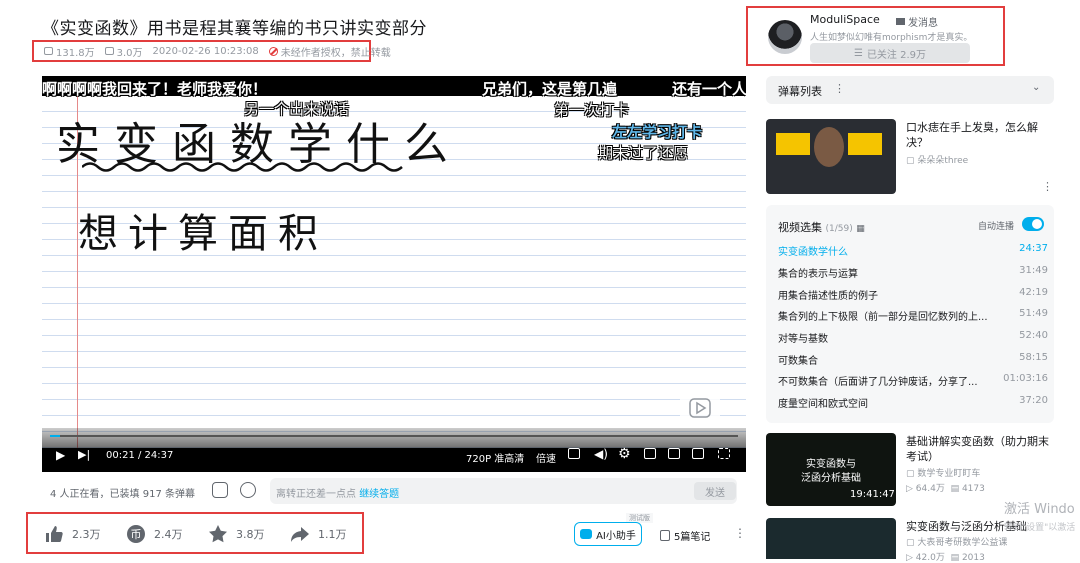  I want to click on danmaku-comment: 左左学习打卡, so click(657, 132).